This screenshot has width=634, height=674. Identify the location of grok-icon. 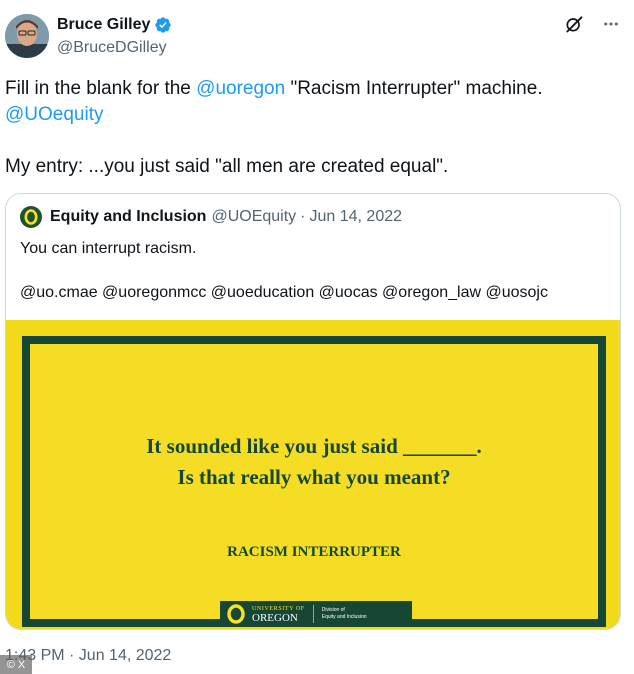
(574, 24).